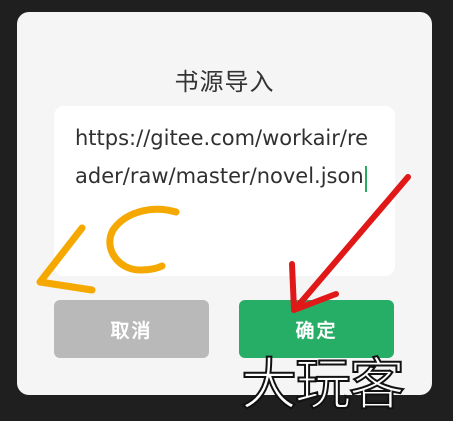  What do you see at coordinates (350, 243) in the screenshot?
I see `red-arrow-annotation` at bounding box center [350, 243].